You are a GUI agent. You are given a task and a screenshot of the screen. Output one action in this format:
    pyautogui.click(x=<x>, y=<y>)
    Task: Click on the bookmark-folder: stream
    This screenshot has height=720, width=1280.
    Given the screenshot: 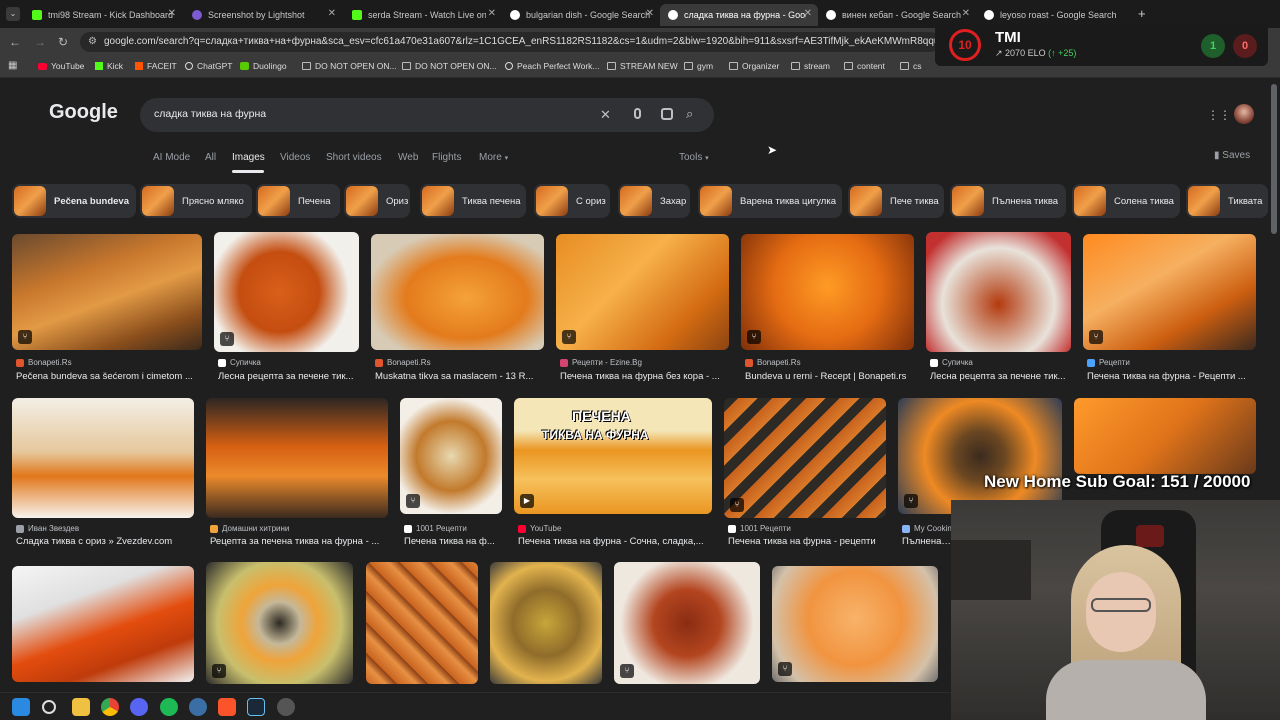 What is the action you would take?
    pyautogui.click(x=810, y=66)
    